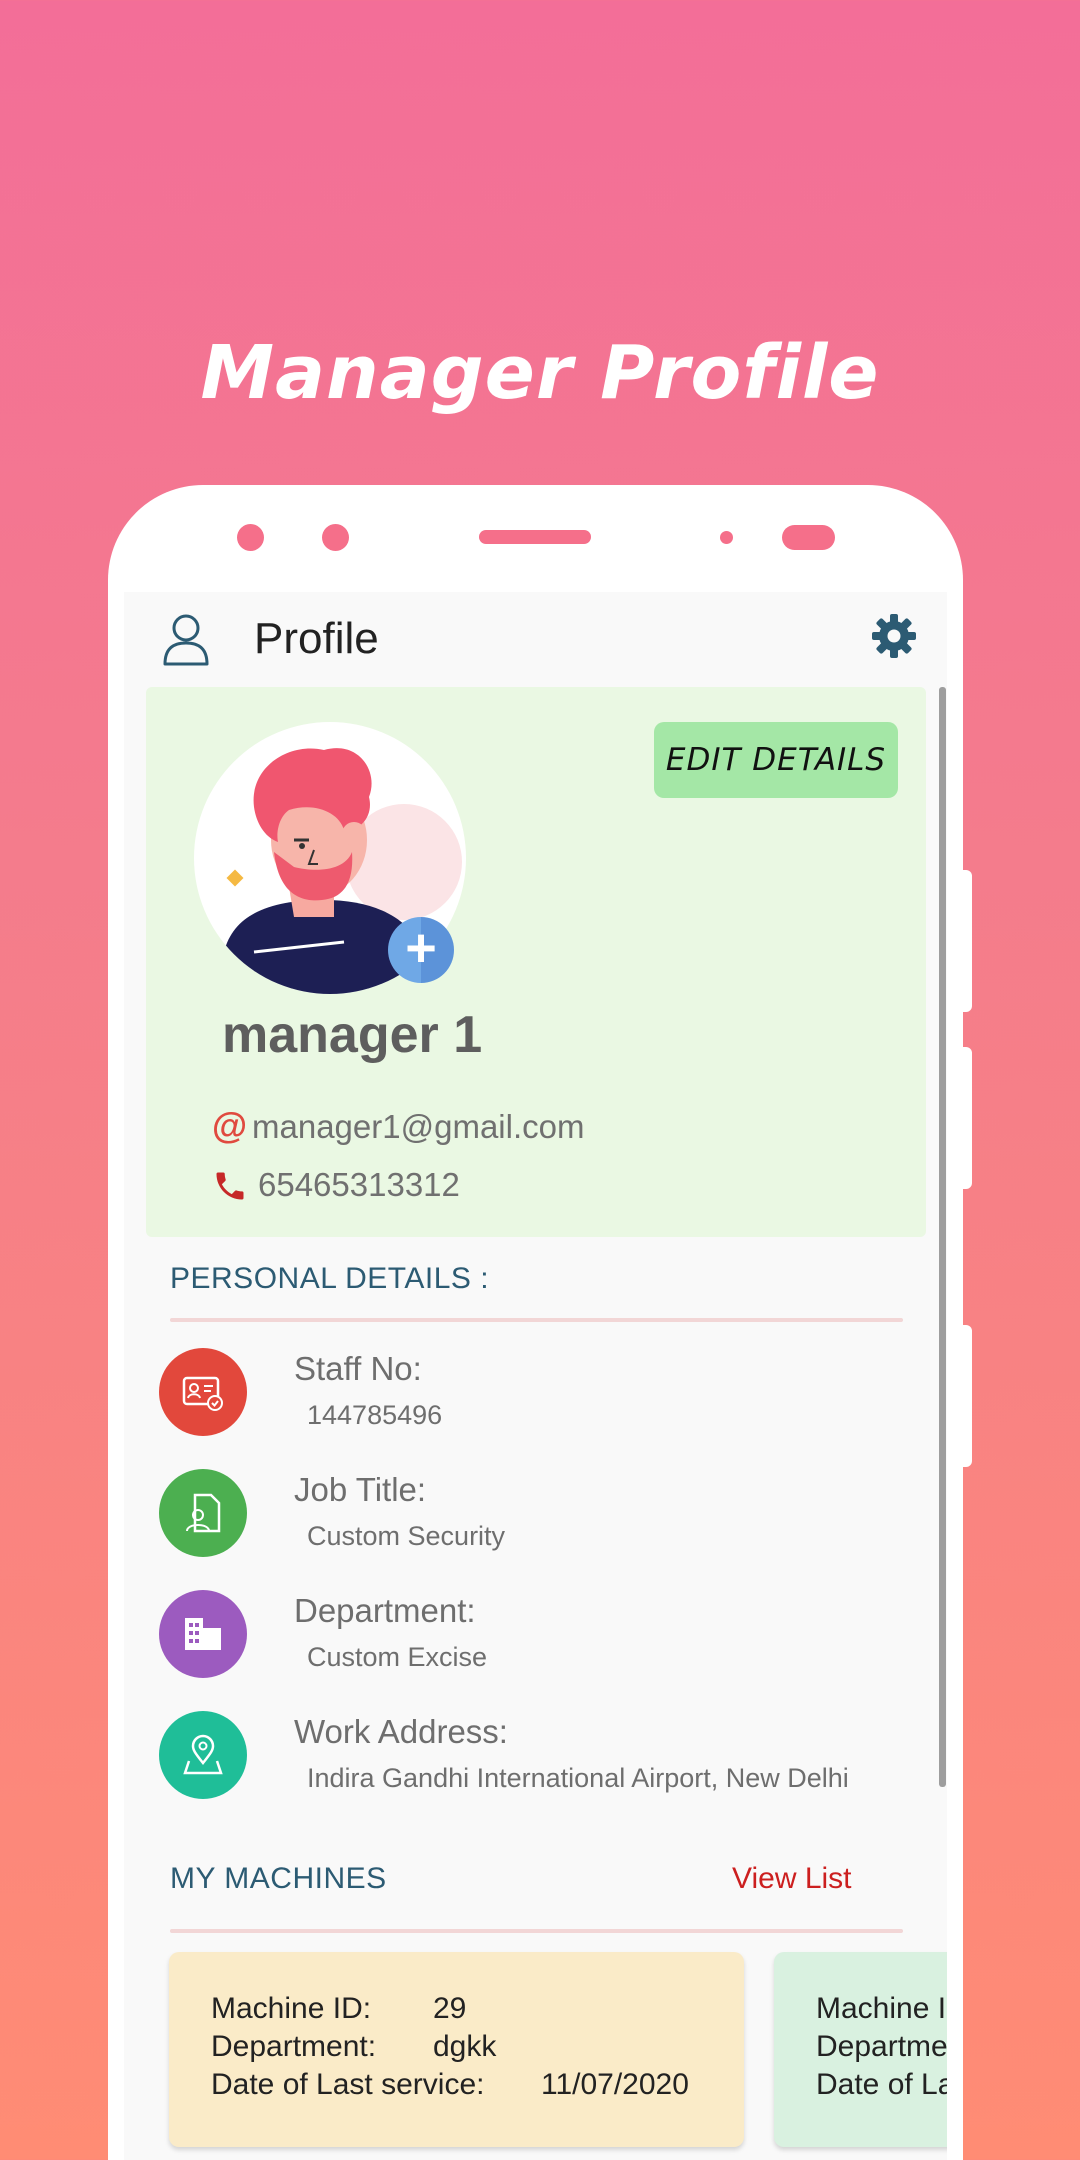 This screenshot has height=2160, width=1080. Describe the element at coordinates (536, 1931) in the screenshot. I see `machines-divider` at that location.